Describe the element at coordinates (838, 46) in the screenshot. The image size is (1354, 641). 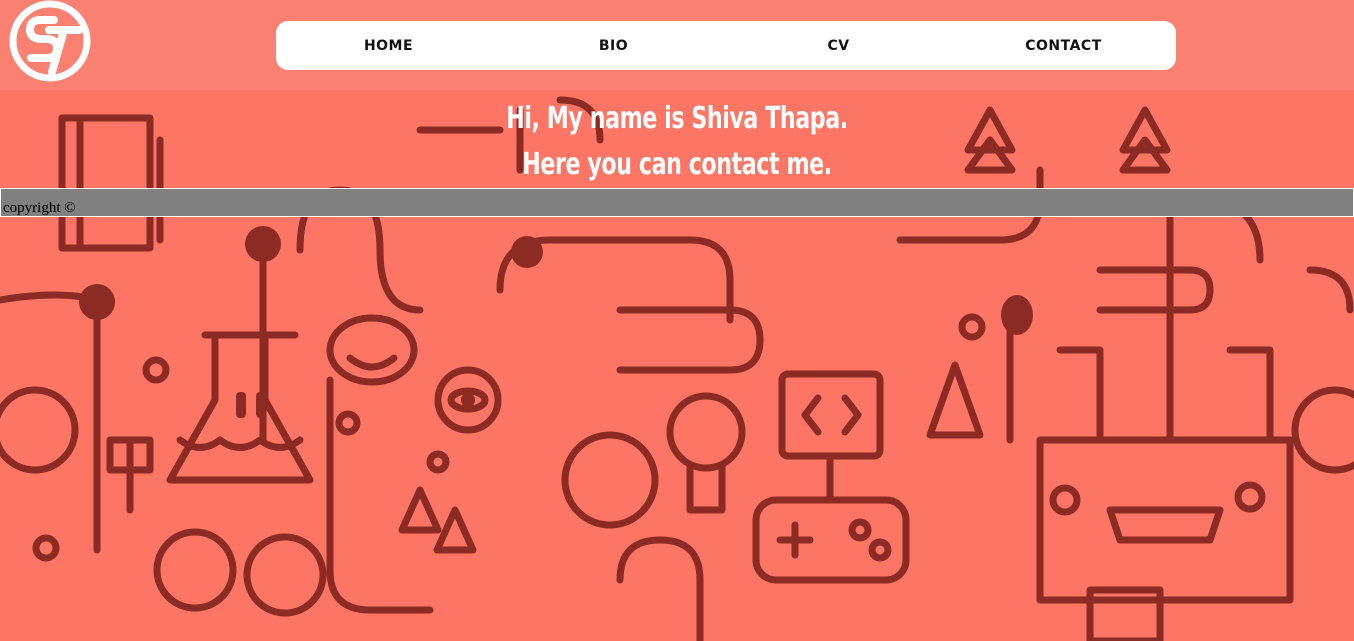
I see `nav-item-cv: CV` at that location.